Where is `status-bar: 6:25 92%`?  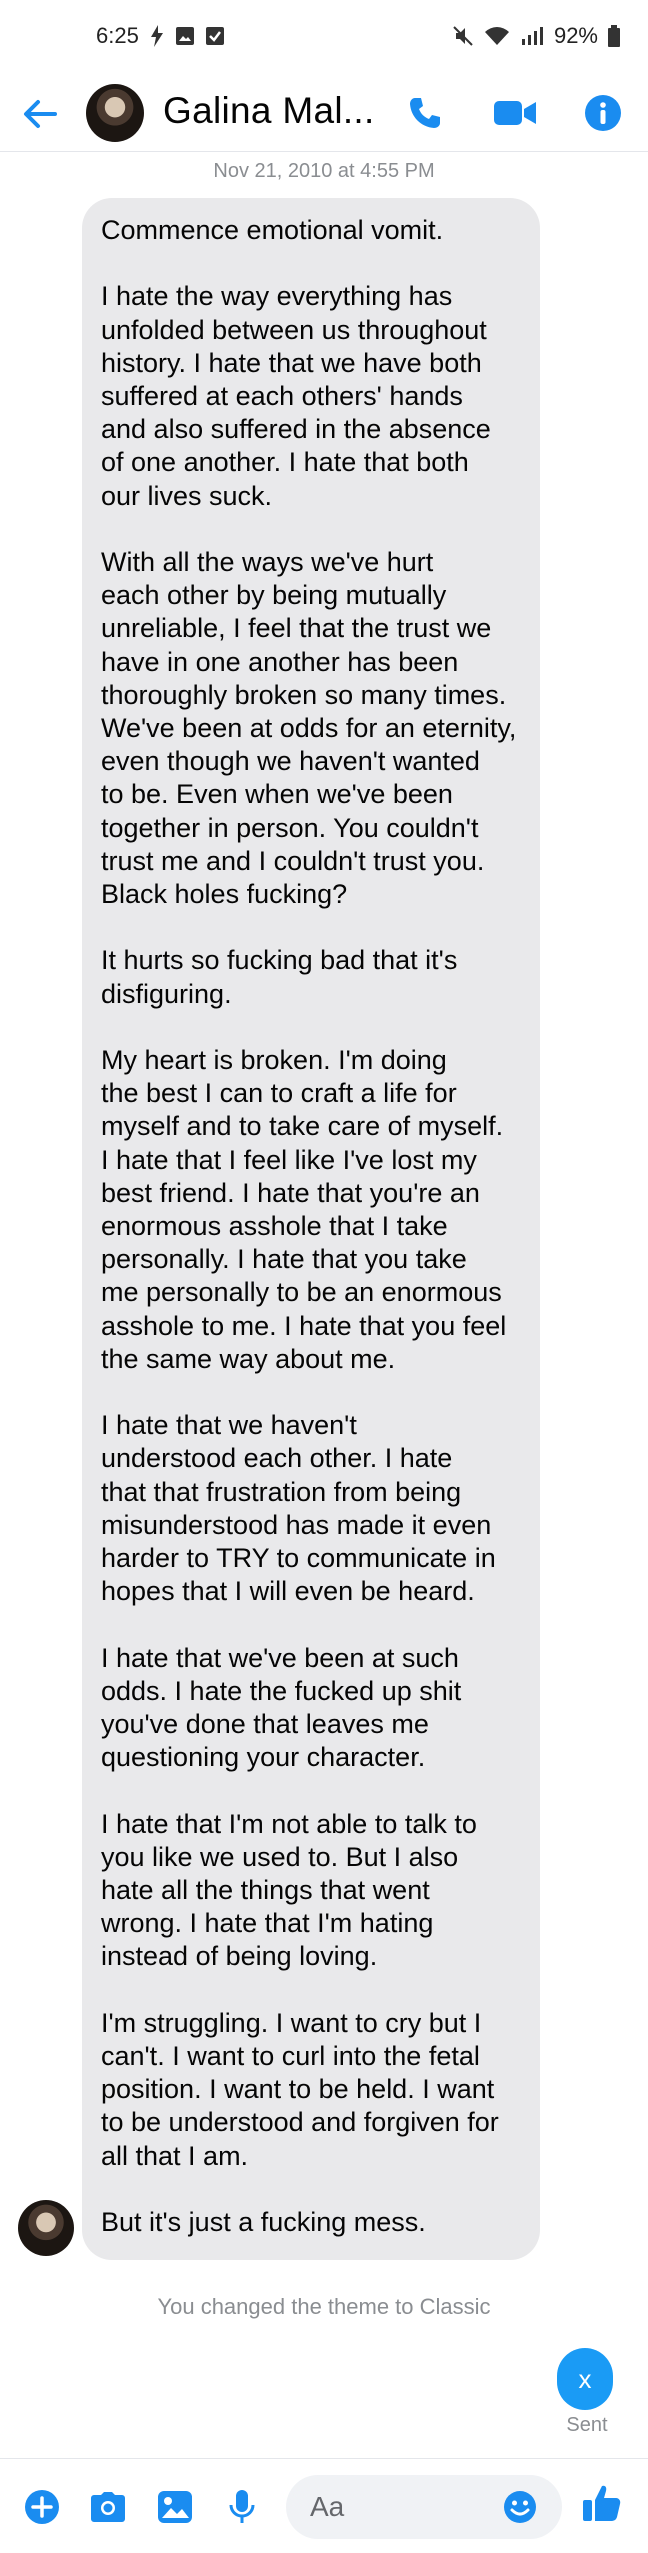
status-bar: 6:25 92% is located at coordinates (324, 36).